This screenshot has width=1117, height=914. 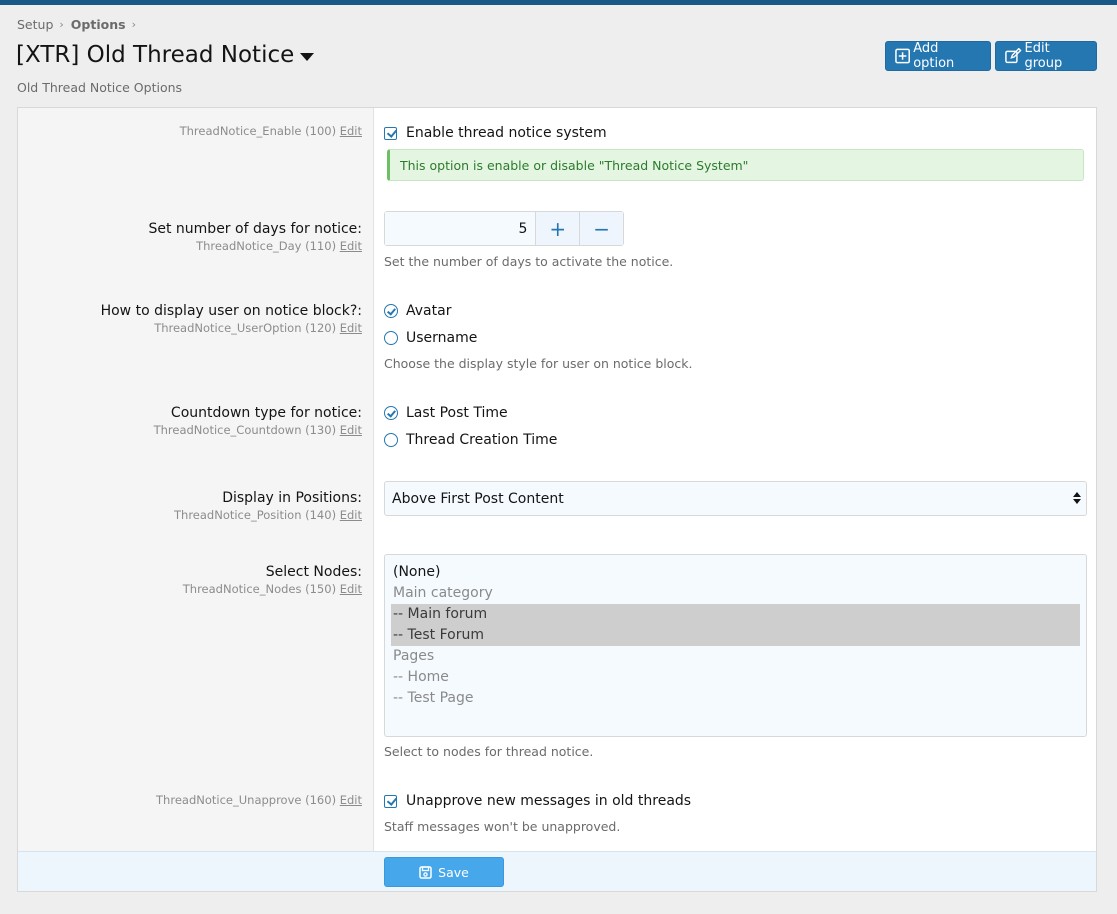 What do you see at coordinates (155, 55) in the screenshot?
I see `page-title-text: [XTR] Old Thread Notice` at bounding box center [155, 55].